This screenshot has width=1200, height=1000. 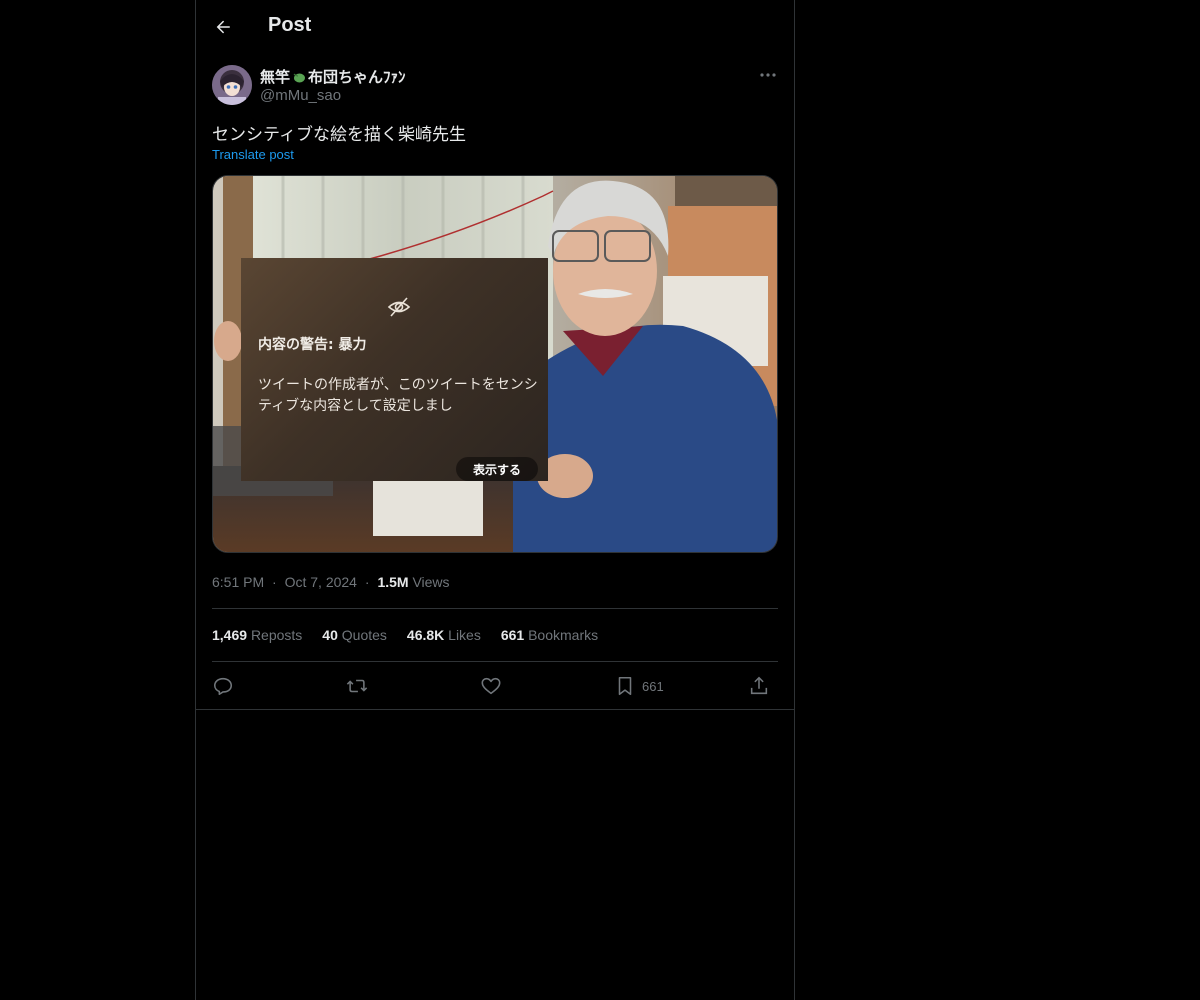 I want to click on bookmarks-stat: 661 Bookmarks, so click(x=549, y=635).